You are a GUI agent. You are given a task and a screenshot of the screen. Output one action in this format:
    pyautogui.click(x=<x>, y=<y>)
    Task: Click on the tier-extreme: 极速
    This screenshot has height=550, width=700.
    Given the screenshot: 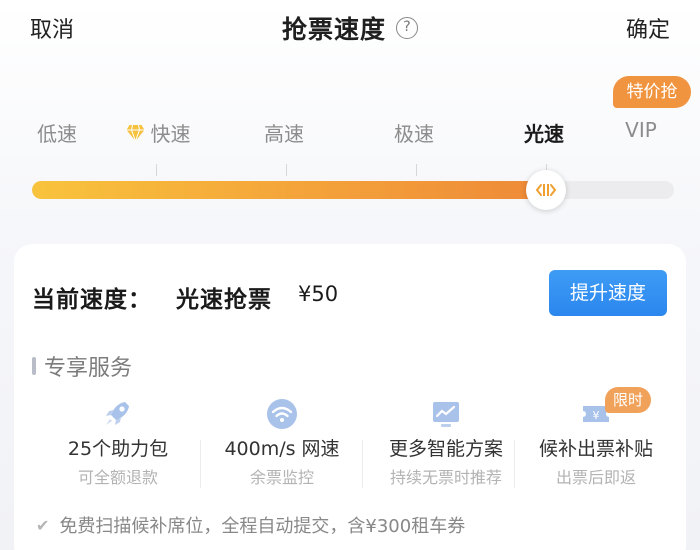 What is the action you would take?
    pyautogui.click(x=414, y=132)
    